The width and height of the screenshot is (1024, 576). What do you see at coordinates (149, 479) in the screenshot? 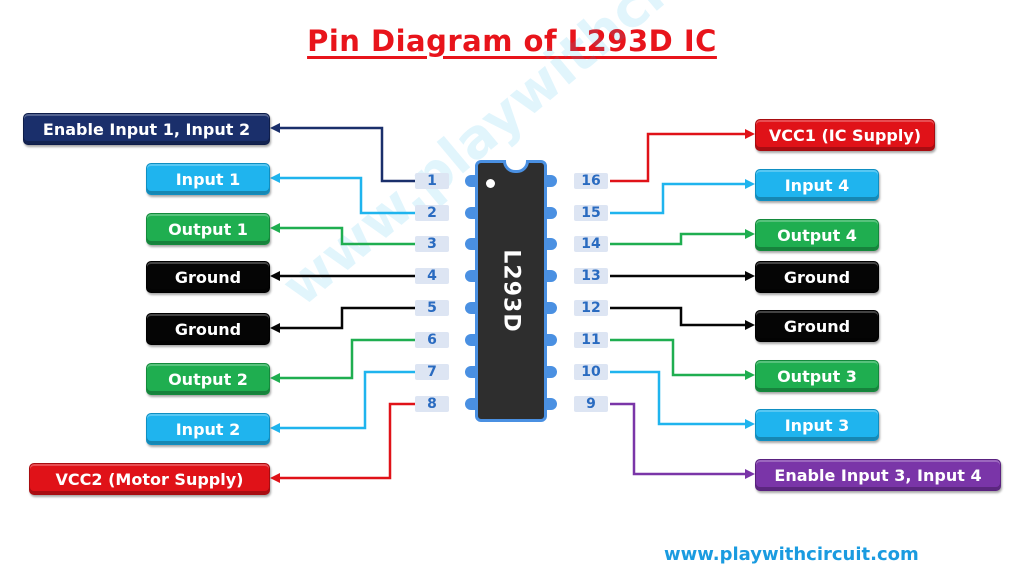
I see `label-pin-8: VCC2 (Motor Supply)` at bounding box center [149, 479].